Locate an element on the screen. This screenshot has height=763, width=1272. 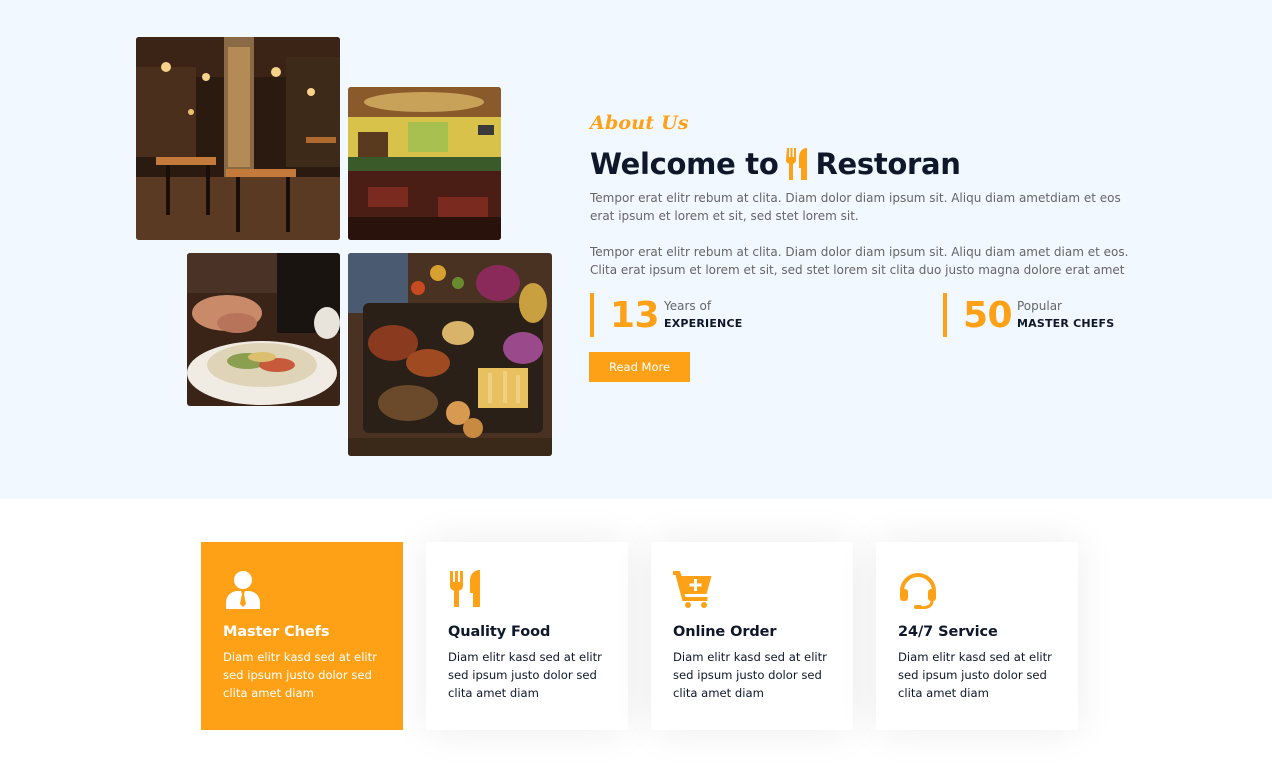
stat-label: Years of EXPERIENCE is located at coordinates (703, 315).